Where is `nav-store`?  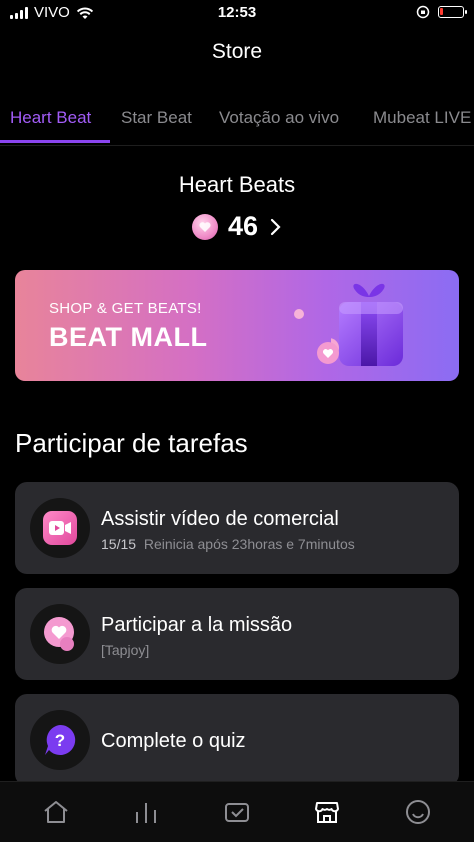 nav-store is located at coordinates (327, 812).